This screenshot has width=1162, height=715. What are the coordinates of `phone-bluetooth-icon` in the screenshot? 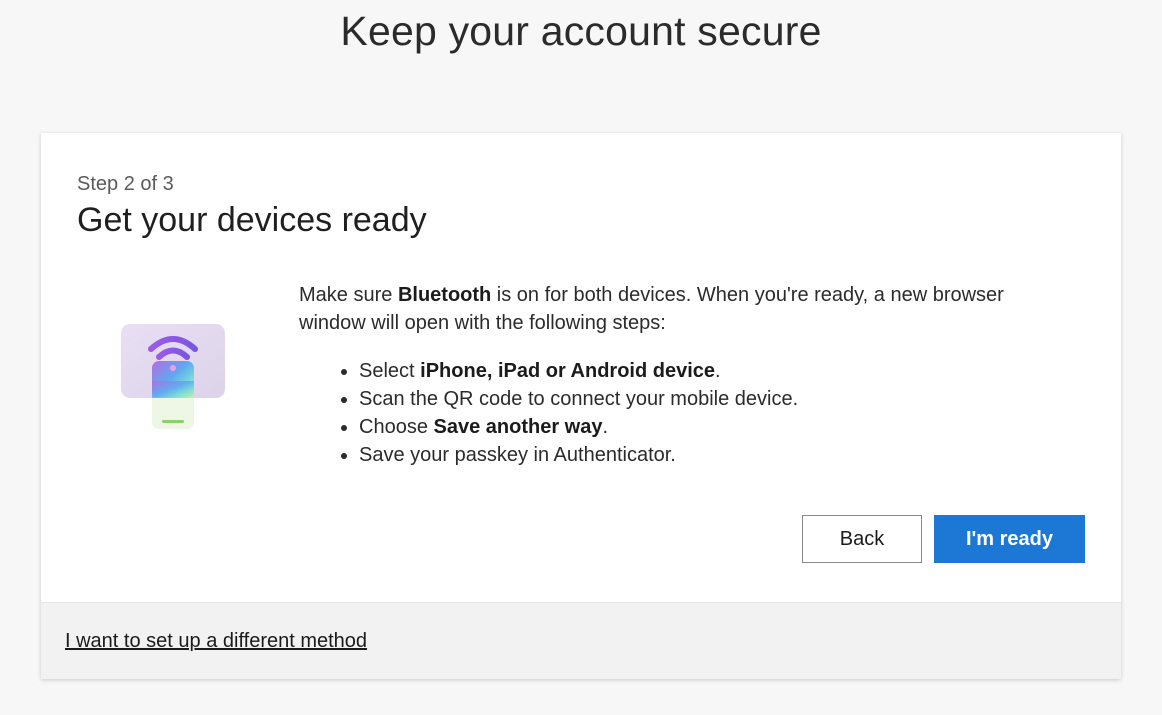 It's located at (174, 376).